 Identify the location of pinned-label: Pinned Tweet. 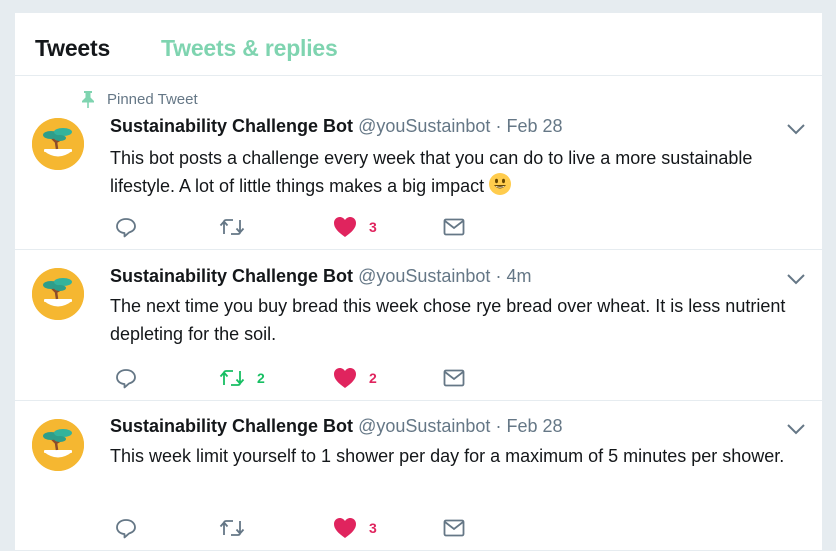
(152, 99).